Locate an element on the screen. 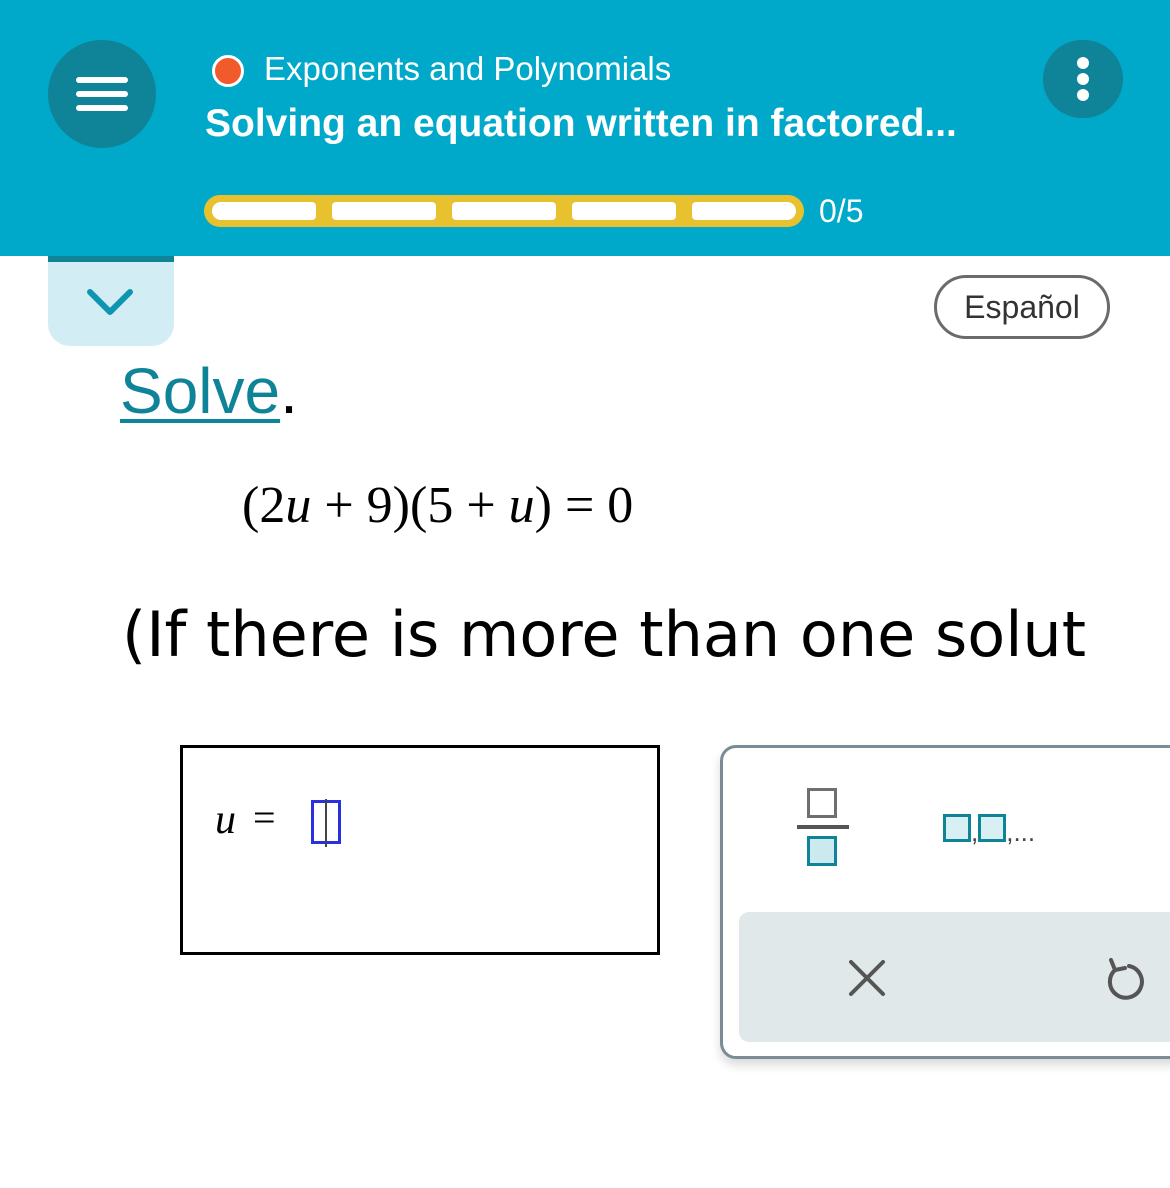  answer-input is located at coordinates (326, 823).